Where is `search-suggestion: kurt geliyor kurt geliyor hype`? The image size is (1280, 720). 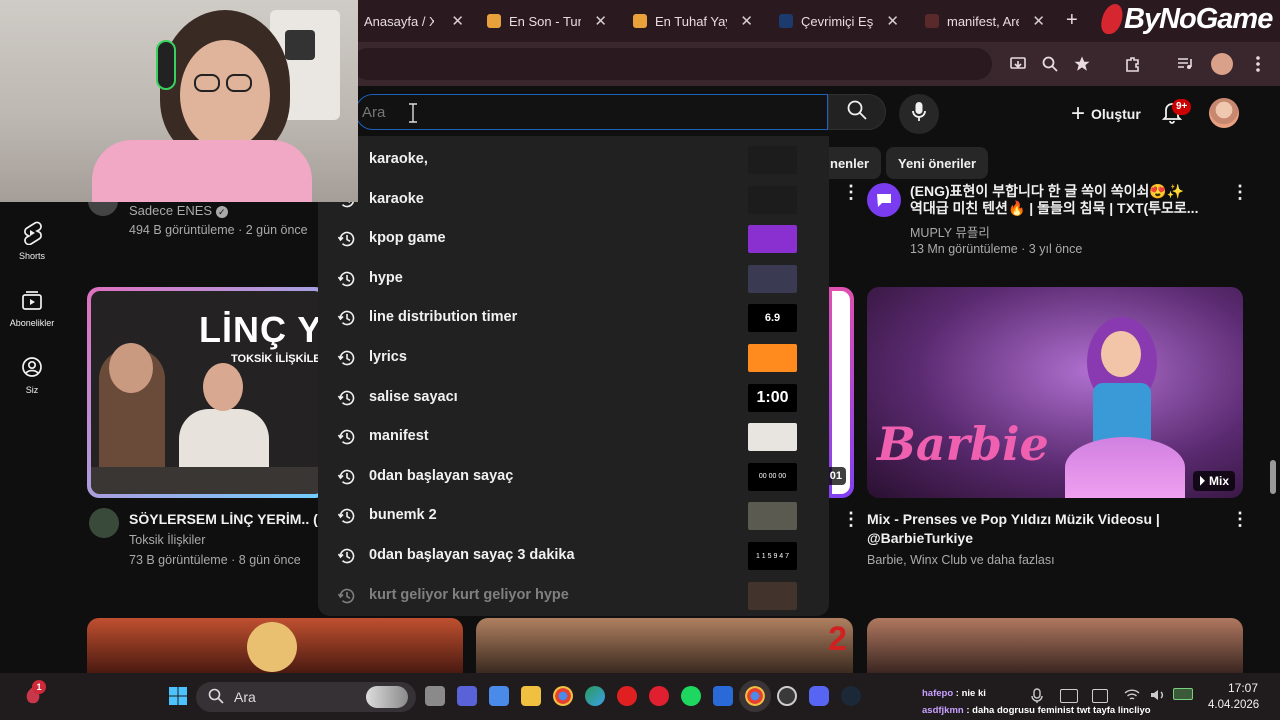 search-suggestion: kurt geliyor kurt geliyor hype is located at coordinates (573, 596).